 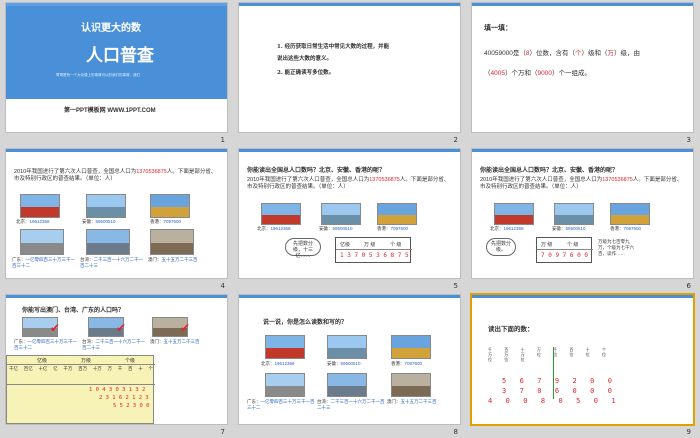 I want to click on col-header: 亿, so click(x=55, y=368).